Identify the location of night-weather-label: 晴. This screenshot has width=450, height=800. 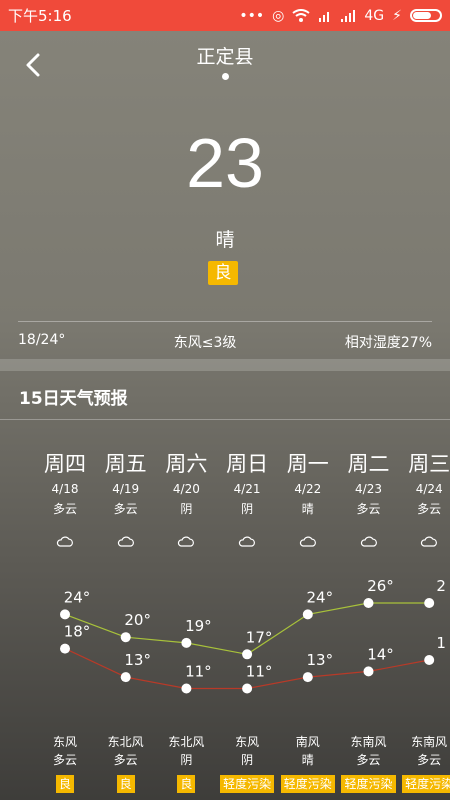
(307, 760).